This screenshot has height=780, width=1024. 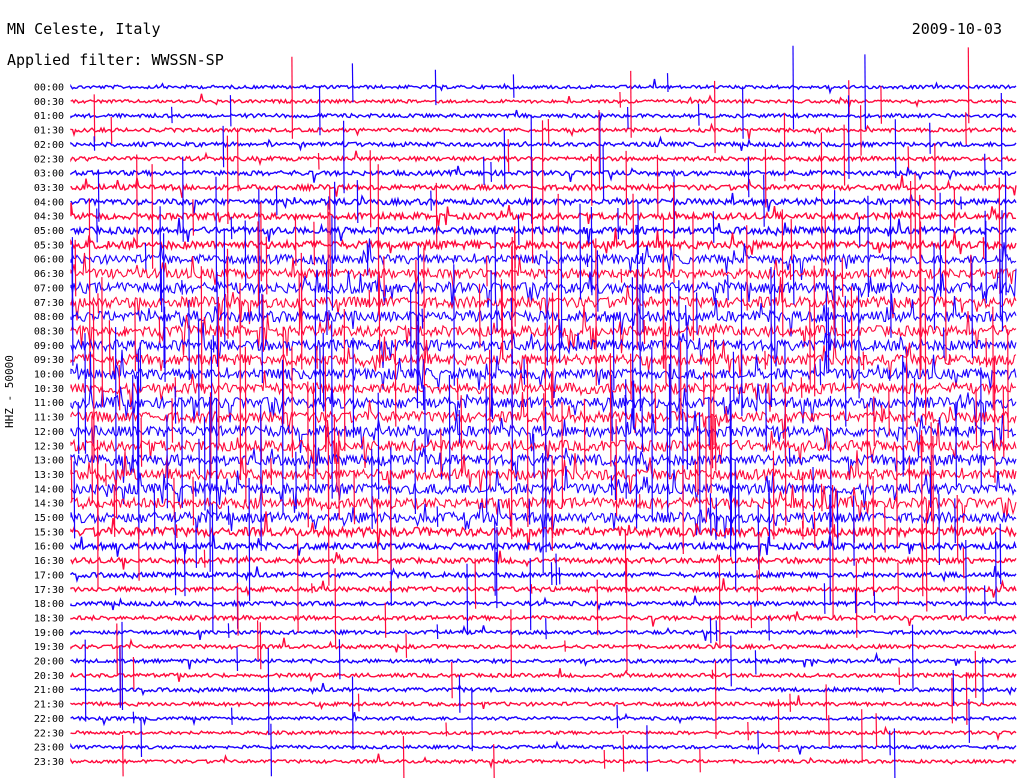 What do you see at coordinates (49, 288) in the screenshot?
I see `time-tick-label: 07:00` at bounding box center [49, 288].